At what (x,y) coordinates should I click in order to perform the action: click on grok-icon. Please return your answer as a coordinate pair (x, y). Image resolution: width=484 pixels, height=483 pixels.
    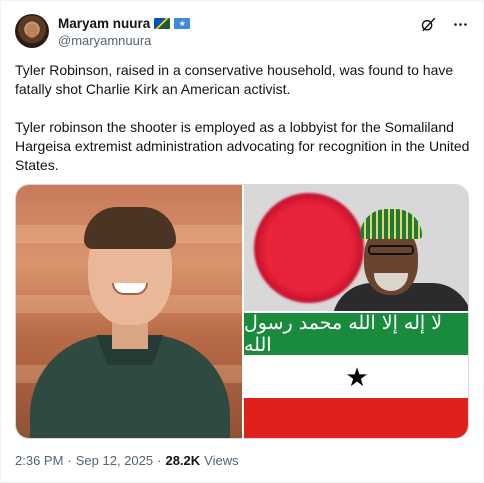
    Looking at the image, I should click on (428, 24).